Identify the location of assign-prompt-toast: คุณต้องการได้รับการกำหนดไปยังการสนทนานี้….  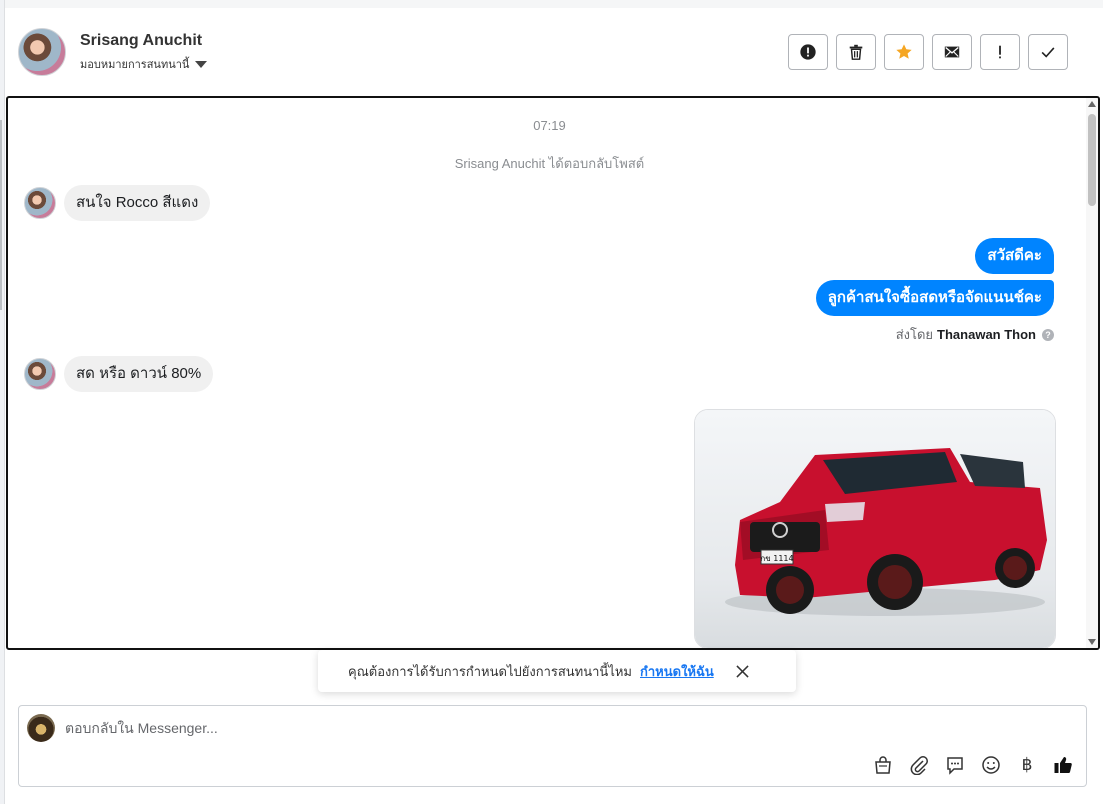
(557, 671).